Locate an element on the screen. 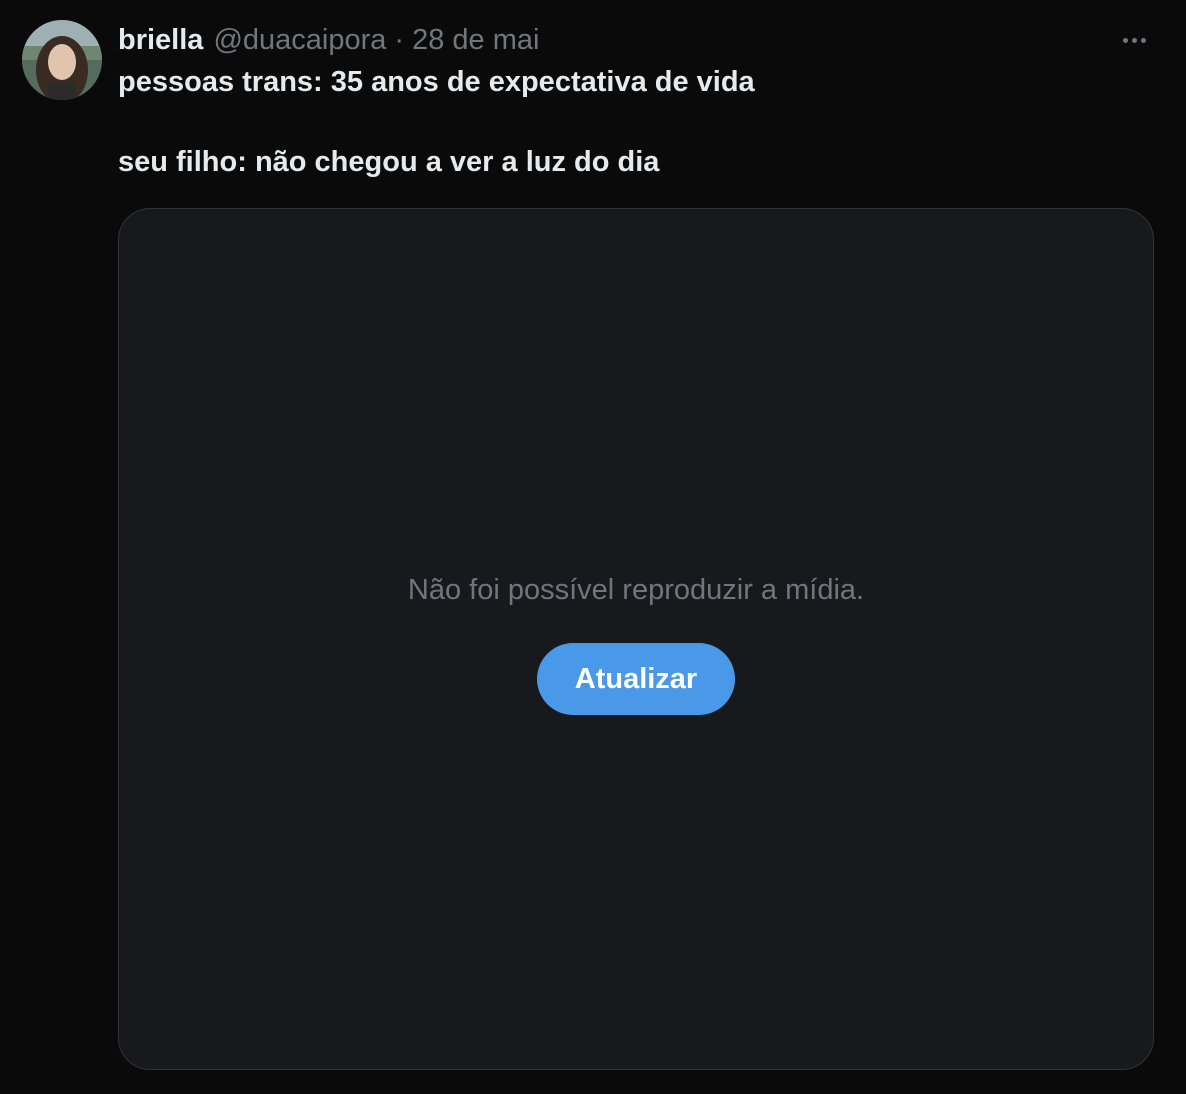  avatar-image is located at coordinates (62, 60).